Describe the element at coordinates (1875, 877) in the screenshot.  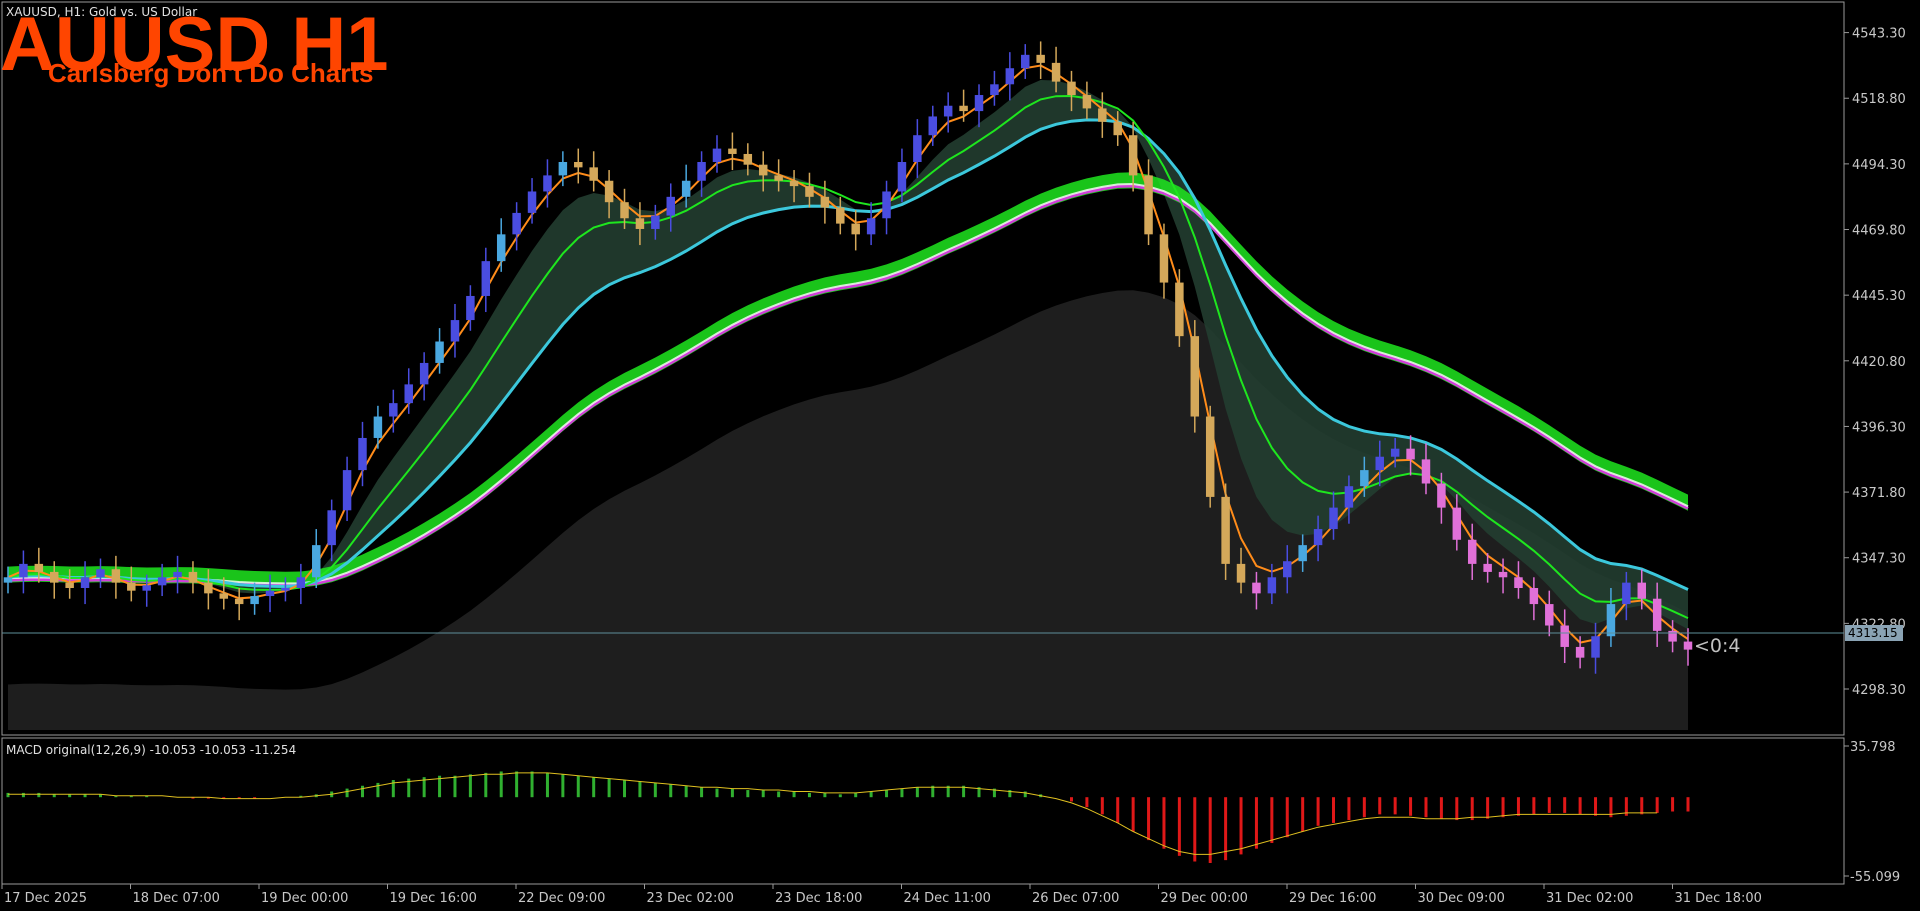
I see `macd-axis-bottom: -55.099` at that location.